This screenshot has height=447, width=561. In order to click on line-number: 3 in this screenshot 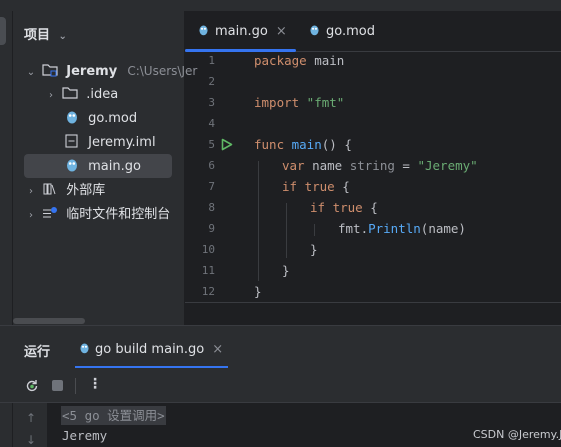, I will do `click(211, 102)`.